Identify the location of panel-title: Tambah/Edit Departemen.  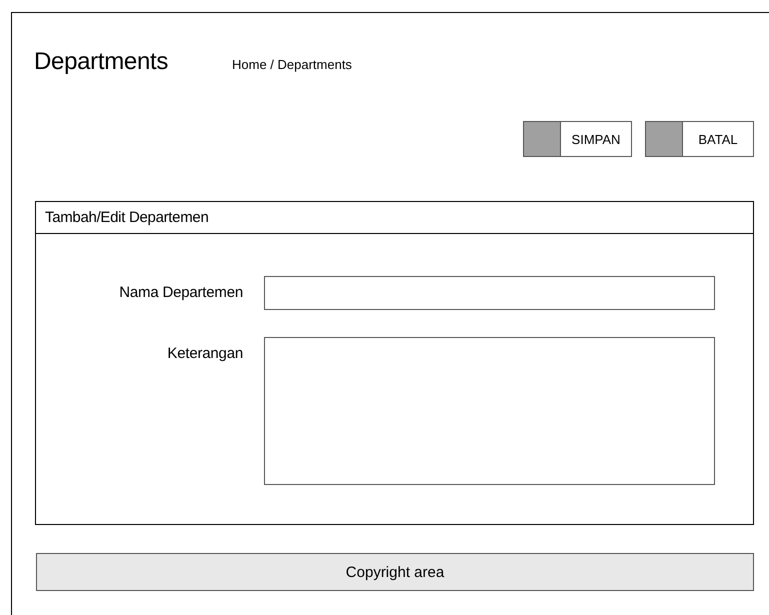
(394, 218).